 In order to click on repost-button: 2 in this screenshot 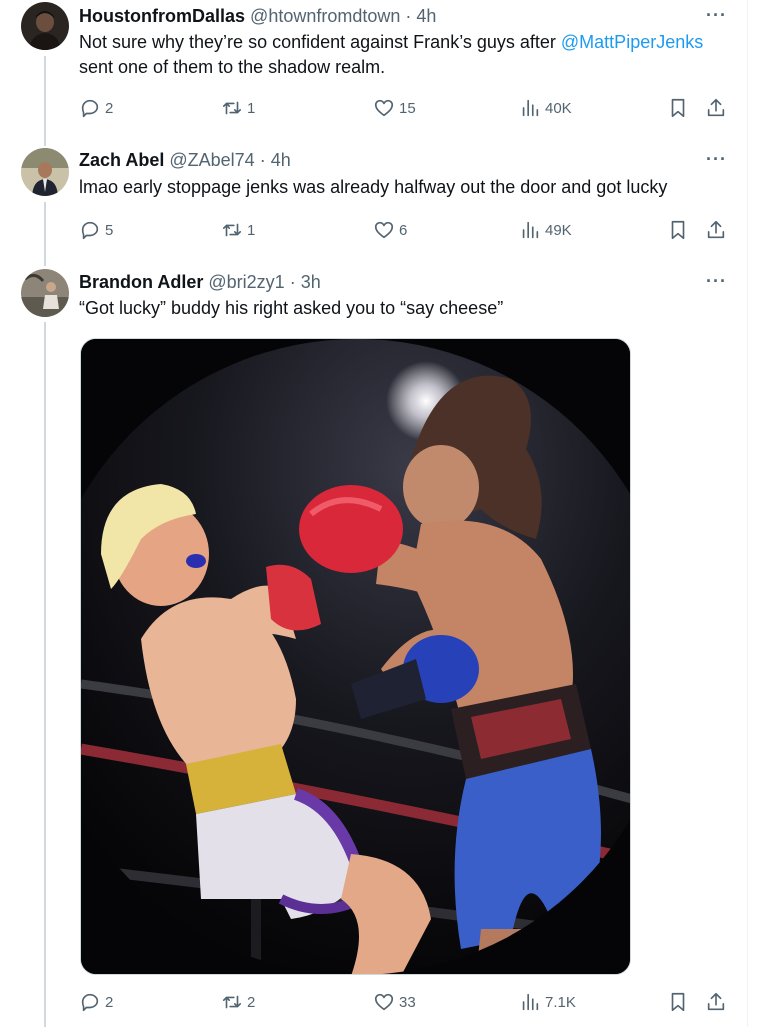, I will do `click(238, 1002)`.